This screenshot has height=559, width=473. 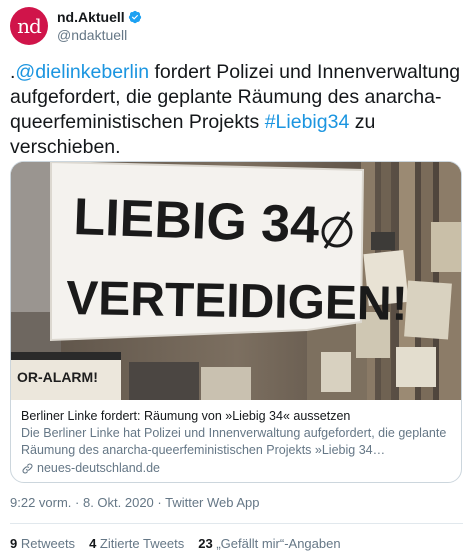 I want to click on divider, so click(x=236, y=523).